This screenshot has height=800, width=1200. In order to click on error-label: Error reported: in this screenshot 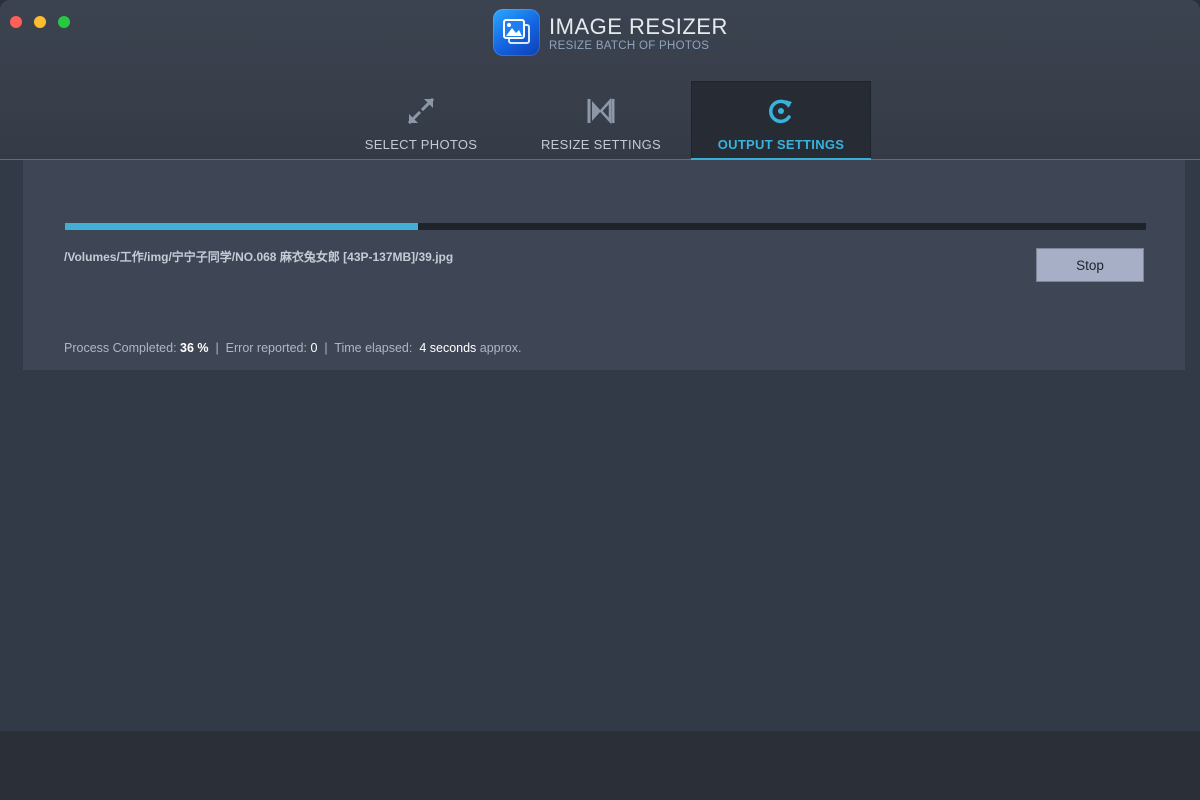, I will do `click(268, 348)`.